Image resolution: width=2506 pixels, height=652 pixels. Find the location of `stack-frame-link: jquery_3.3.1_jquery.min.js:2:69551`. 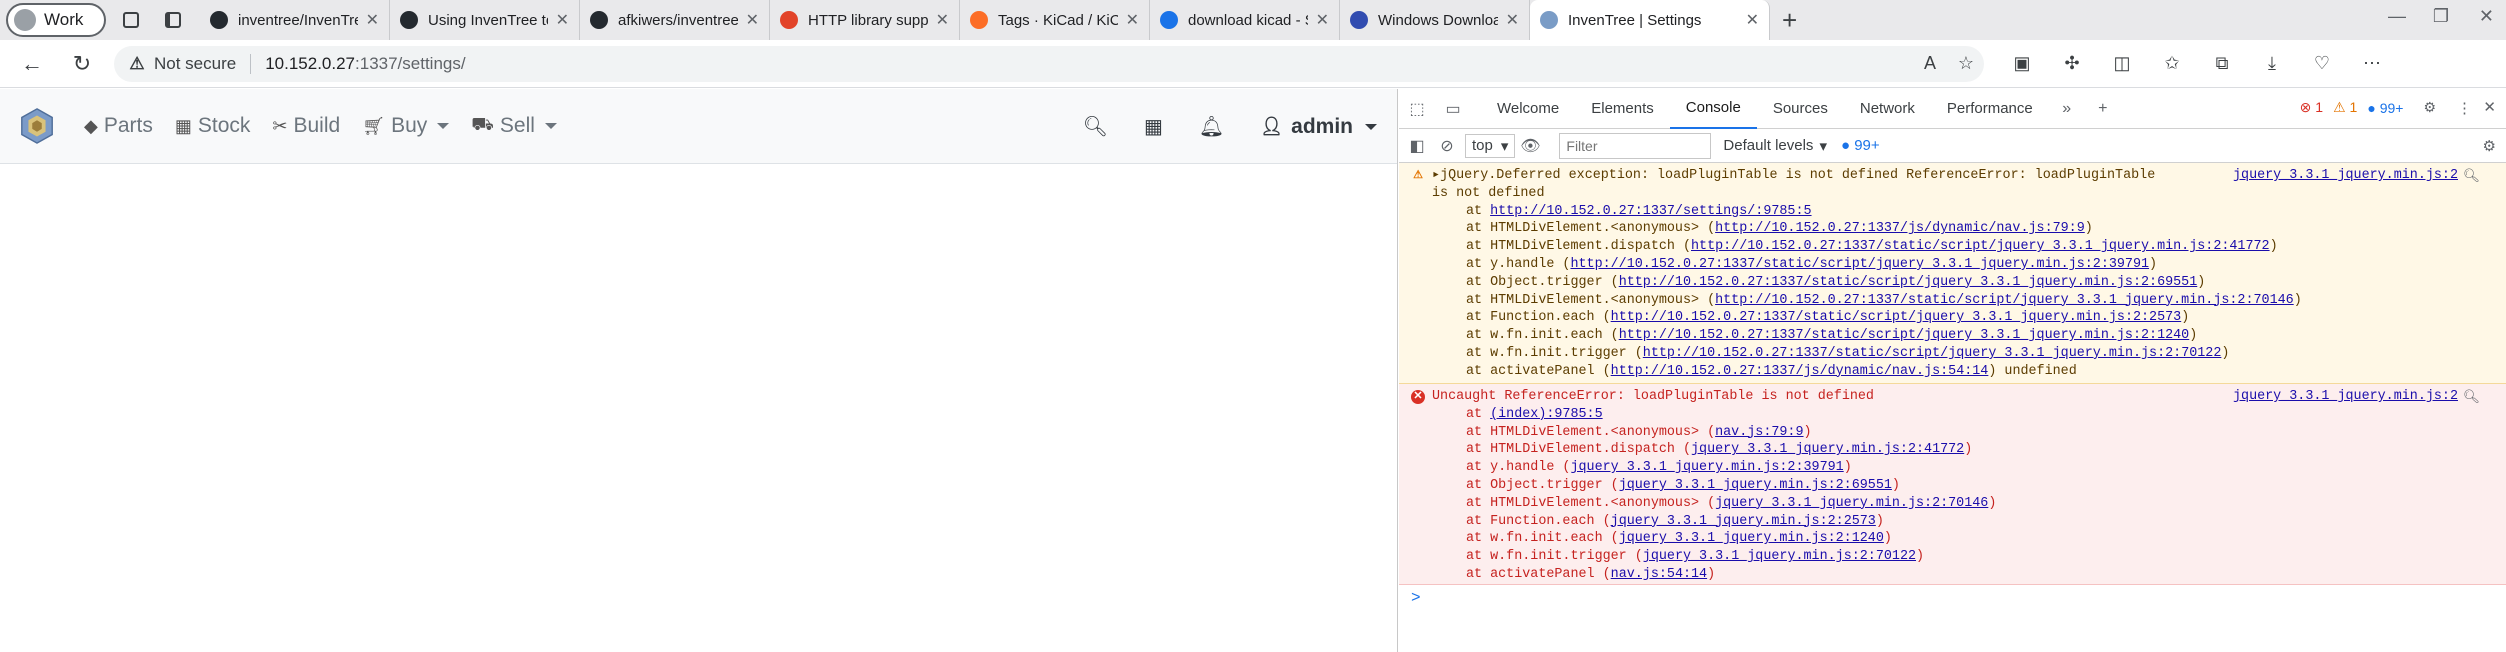

stack-frame-link: jquery_3.3.1_jquery.min.js:2:69551 is located at coordinates (1755, 485).